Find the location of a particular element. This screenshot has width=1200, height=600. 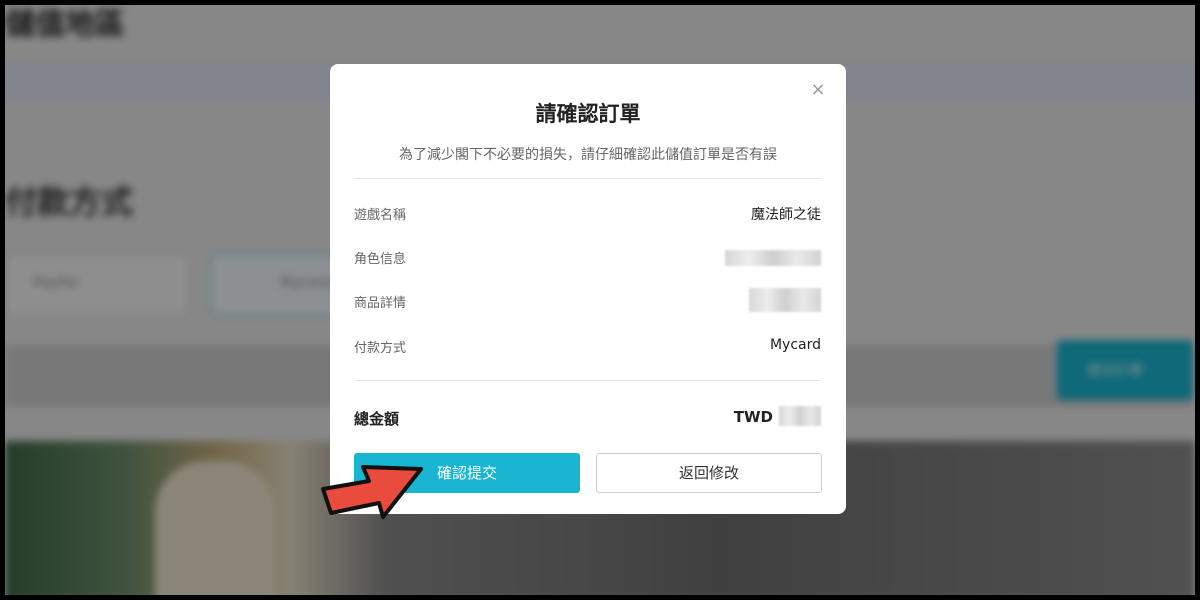

row-value: 魔法師之徒 is located at coordinates (786, 215).